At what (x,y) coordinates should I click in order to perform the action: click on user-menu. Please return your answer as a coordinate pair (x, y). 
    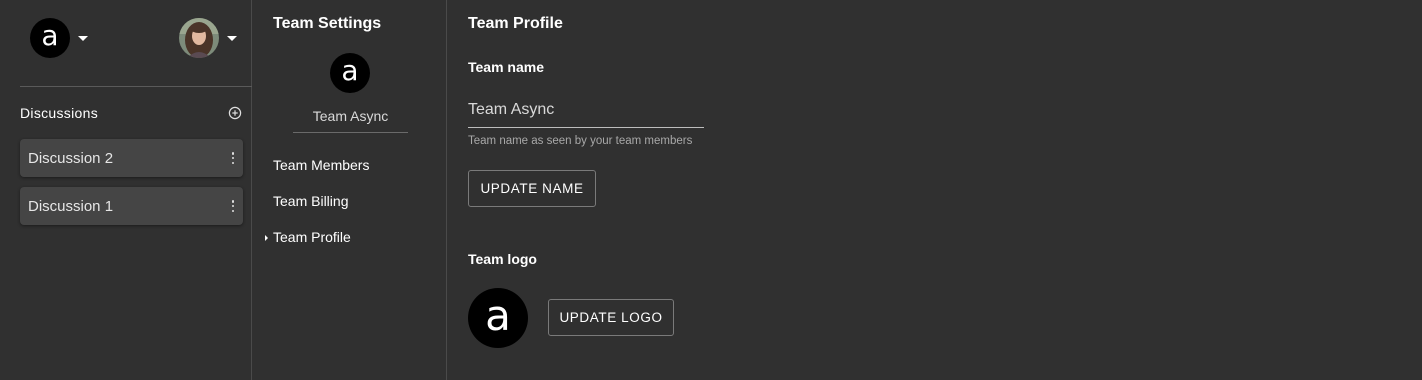
    Looking at the image, I should click on (208, 38).